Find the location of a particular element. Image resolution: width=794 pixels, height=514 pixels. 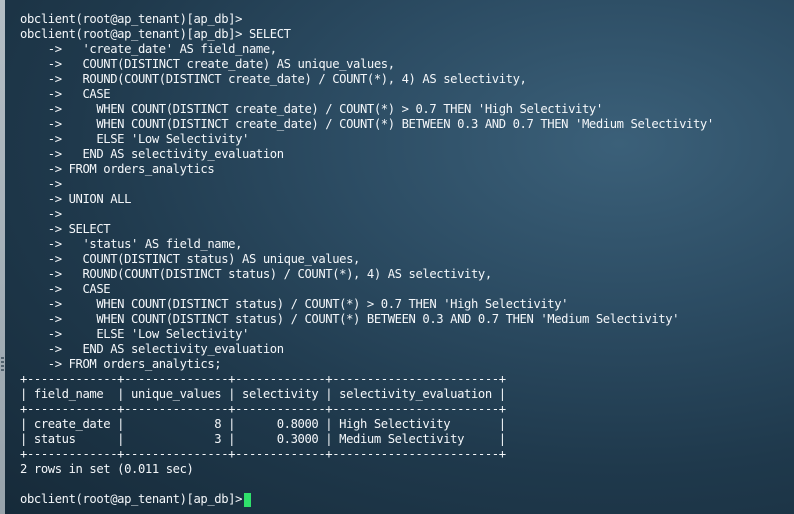

terminal-line: obclient(root@ap_tenant)[ap_db]> SELECT is located at coordinates (155, 34).